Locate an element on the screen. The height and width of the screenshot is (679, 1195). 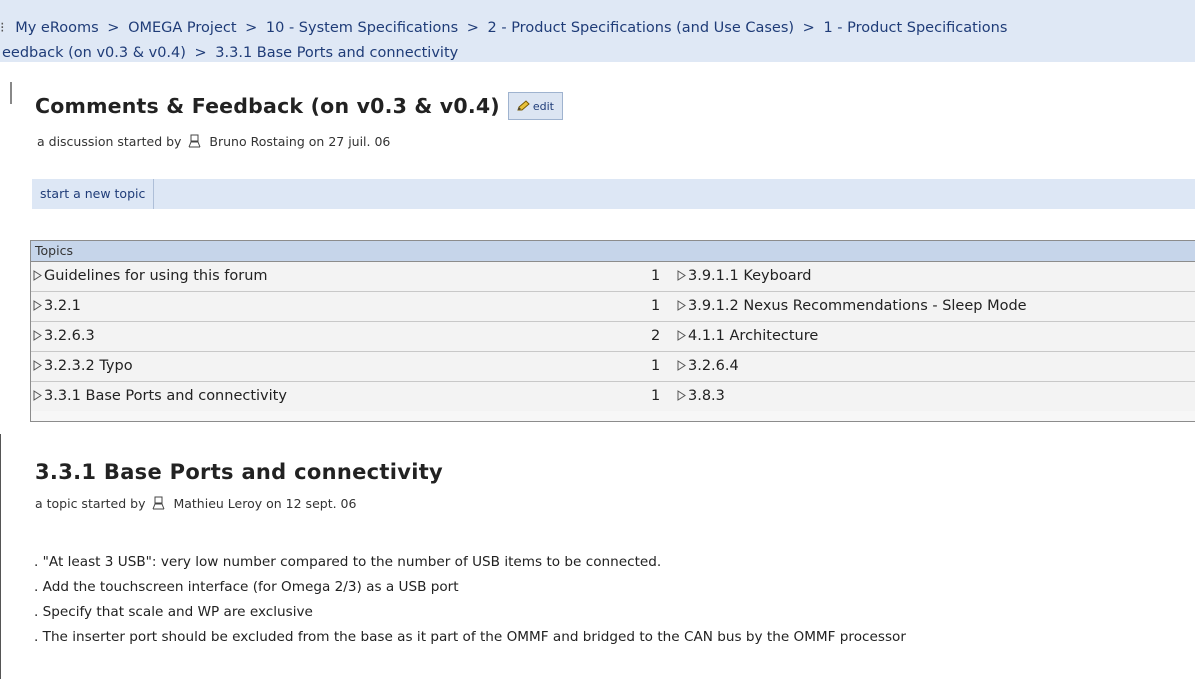
started-prefix: a topic started by is located at coordinates (90, 503).